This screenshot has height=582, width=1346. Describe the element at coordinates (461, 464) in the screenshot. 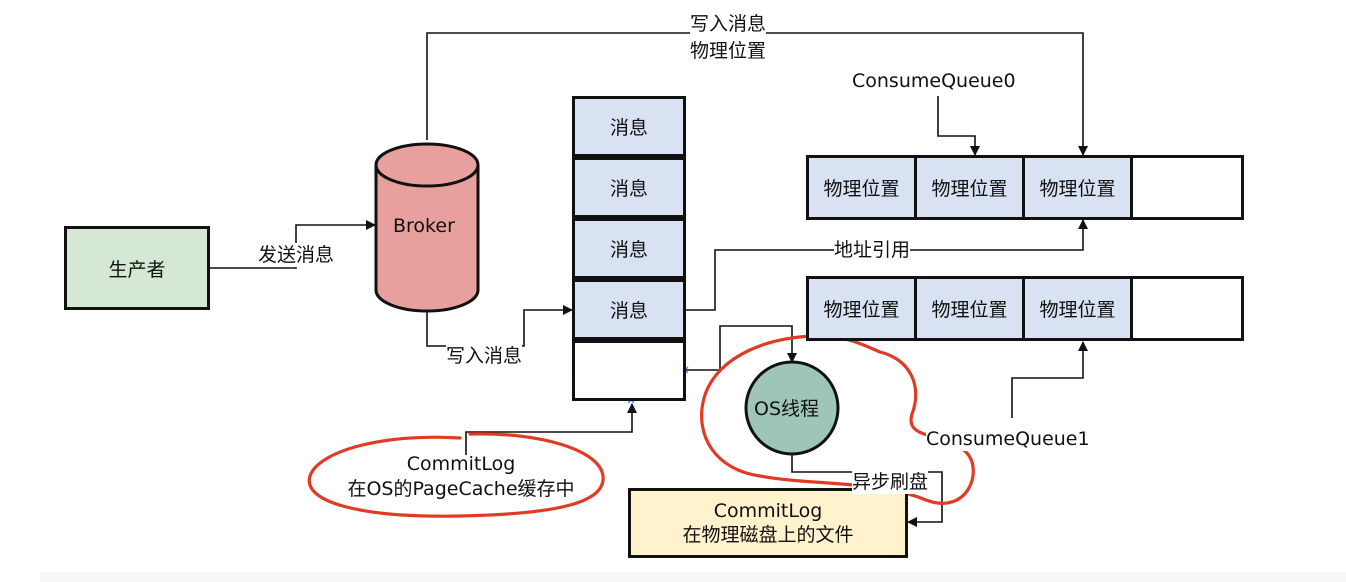

I see `pagecache-note-line1: CommitLog` at that location.